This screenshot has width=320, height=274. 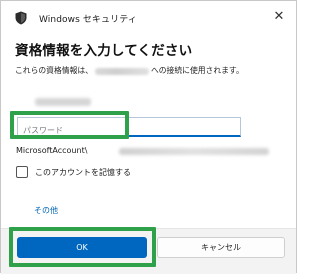 I want to click on dialog-description: これらの資格情報は、 への接続に使用されます。, so click(x=152, y=70).